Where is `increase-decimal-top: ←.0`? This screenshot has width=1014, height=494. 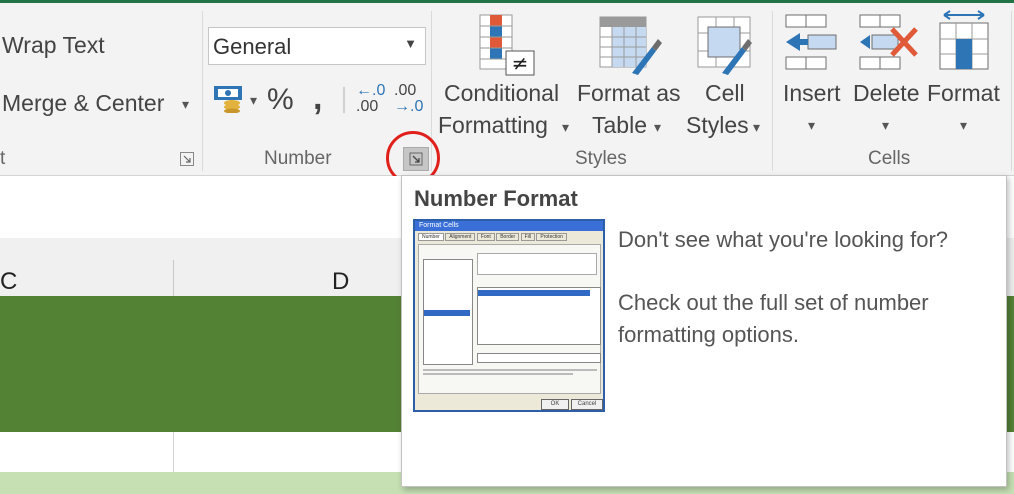
increase-decimal-top: ←.0 is located at coordinates (371, 90).